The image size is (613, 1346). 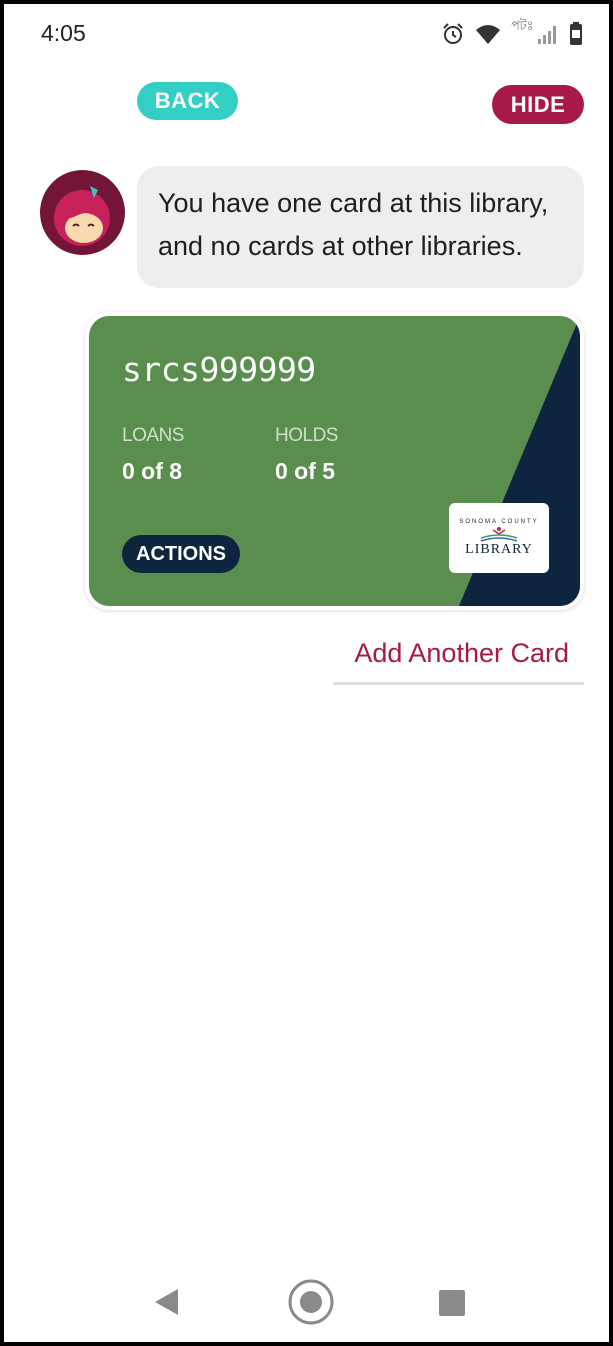 I want to click on circle-home-icon, so click(x=311, y=1302).